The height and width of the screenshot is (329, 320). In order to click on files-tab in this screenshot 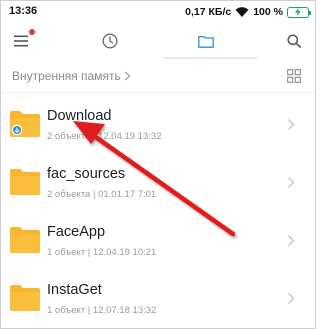, I will do `click(206, 41)`.